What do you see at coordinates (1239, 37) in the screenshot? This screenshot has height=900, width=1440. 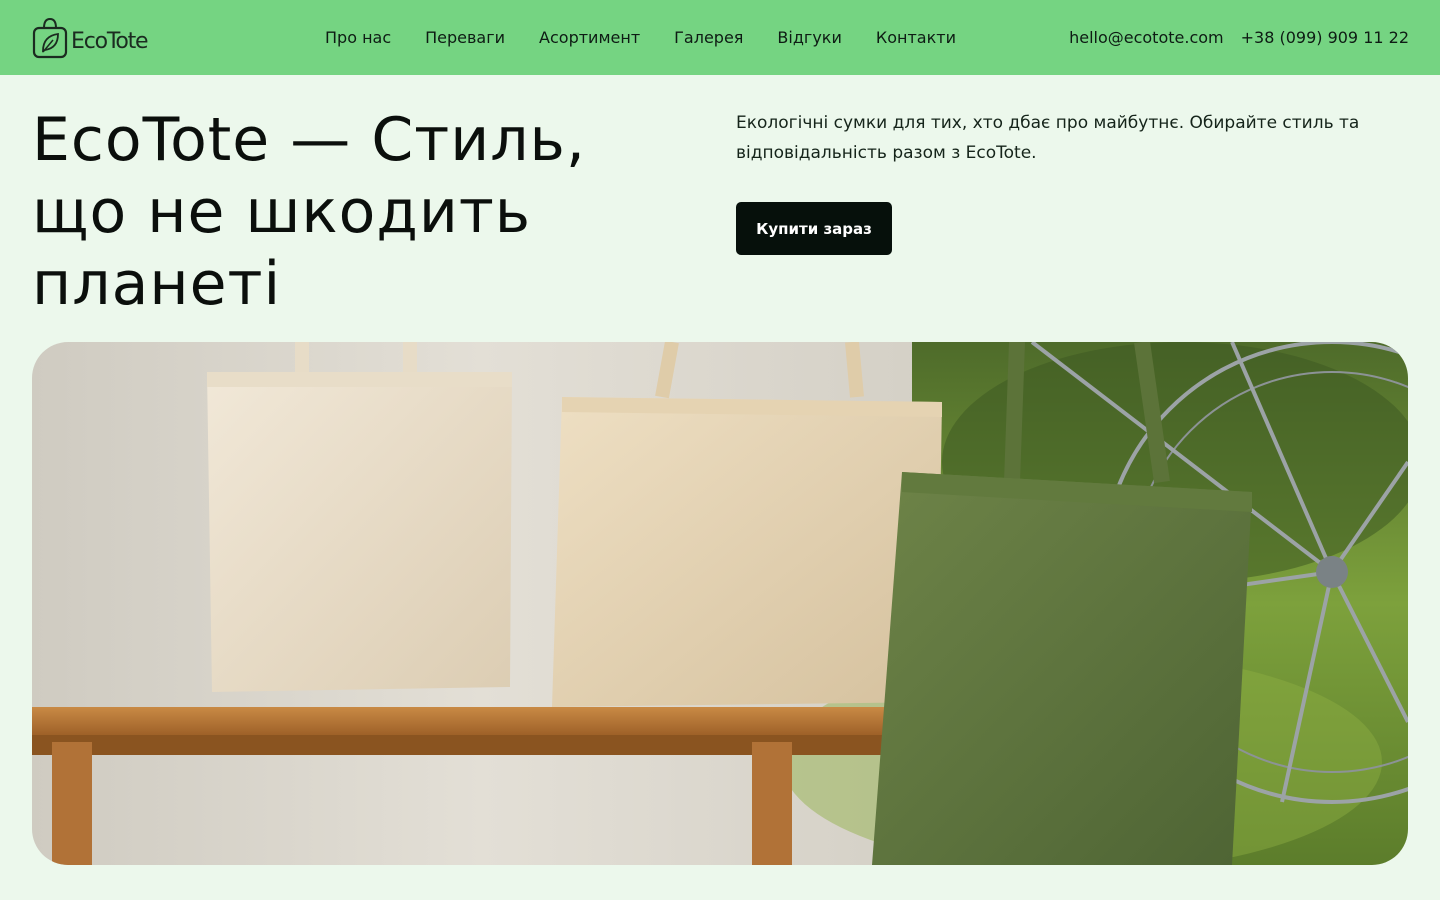 I see `header-contacts: hello@ecotote.com +38 (099) 909 11 22` at bounding box center [1239, 37].